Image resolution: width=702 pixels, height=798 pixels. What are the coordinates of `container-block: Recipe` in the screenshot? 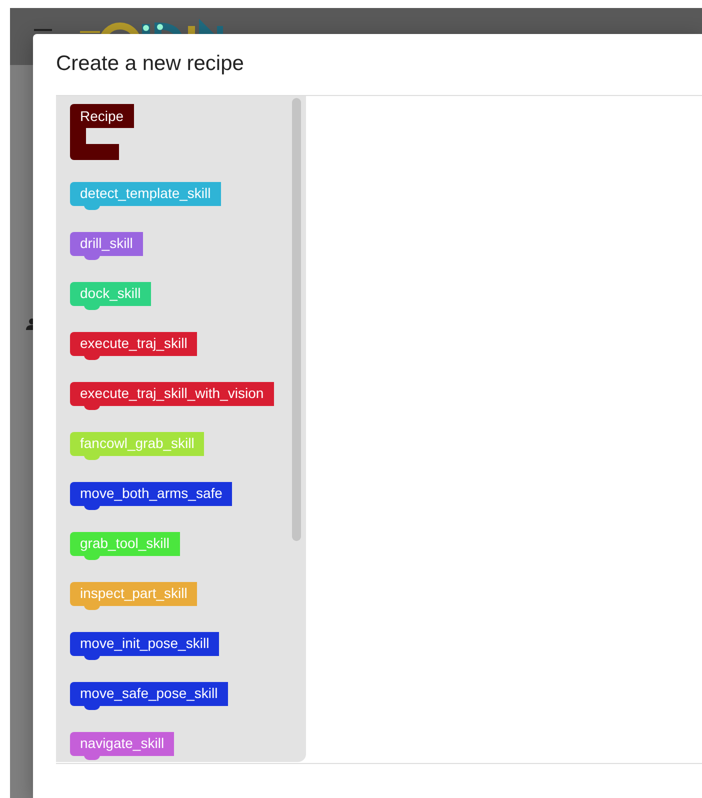 It's located at (102, 132).